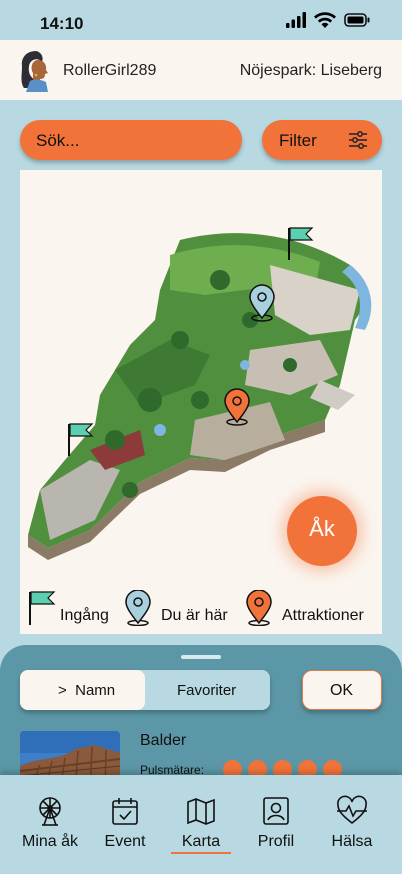  I want to click on nav-label: Hälsa, so click(352, 841).